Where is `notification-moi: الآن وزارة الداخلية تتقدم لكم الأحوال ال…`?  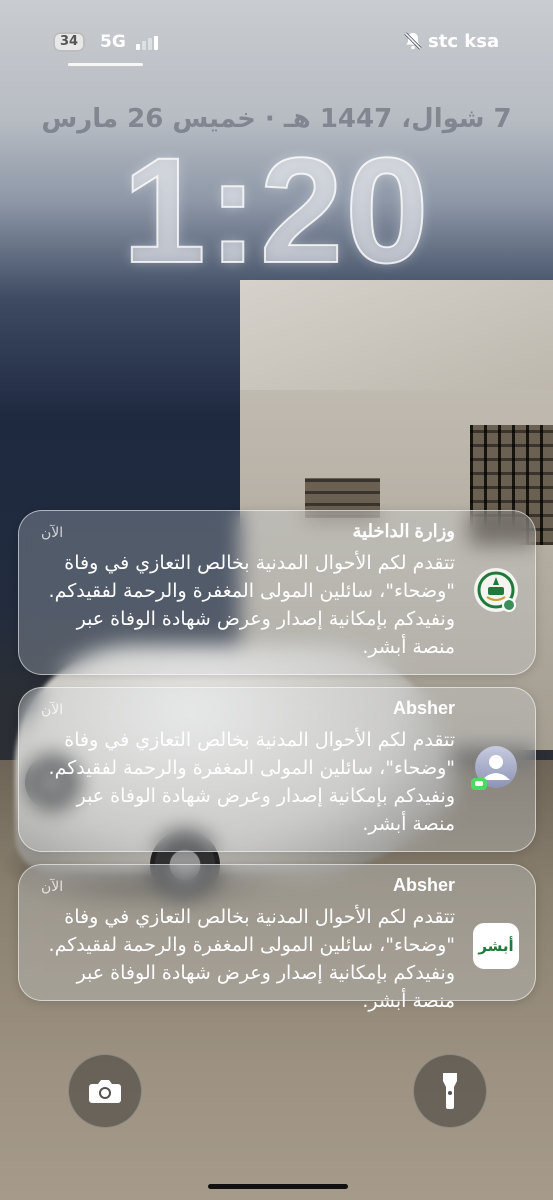
notification-moi: الآن وزارة الداخلية تتقدم لكم الأحوال ال… is located at coordinates (277, 592).